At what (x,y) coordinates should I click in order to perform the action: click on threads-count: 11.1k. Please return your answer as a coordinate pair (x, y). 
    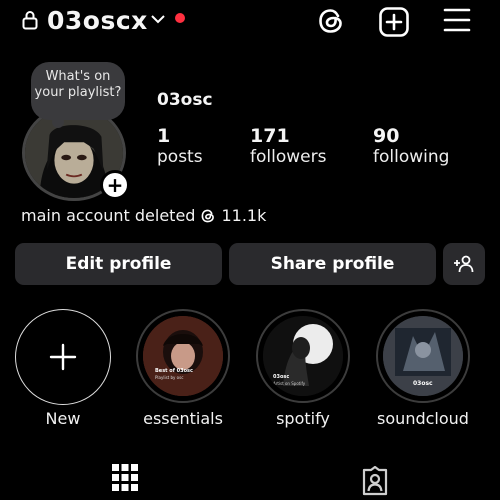
    Looking at the image, I should click on (243, 215).